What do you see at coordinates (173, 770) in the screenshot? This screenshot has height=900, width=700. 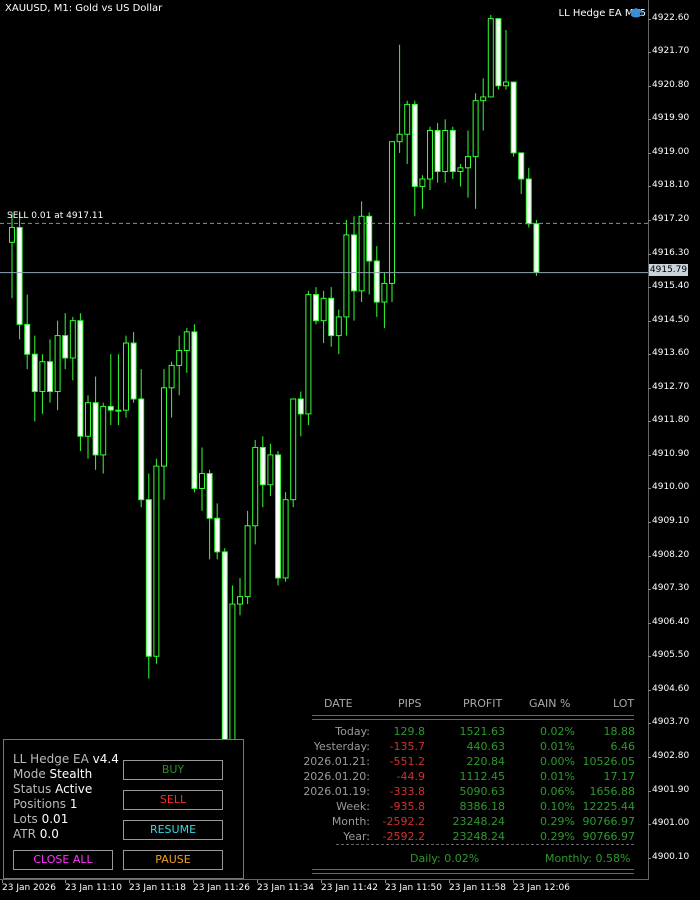 I see `buy-button: BUY` at bounding box center [173, 770].